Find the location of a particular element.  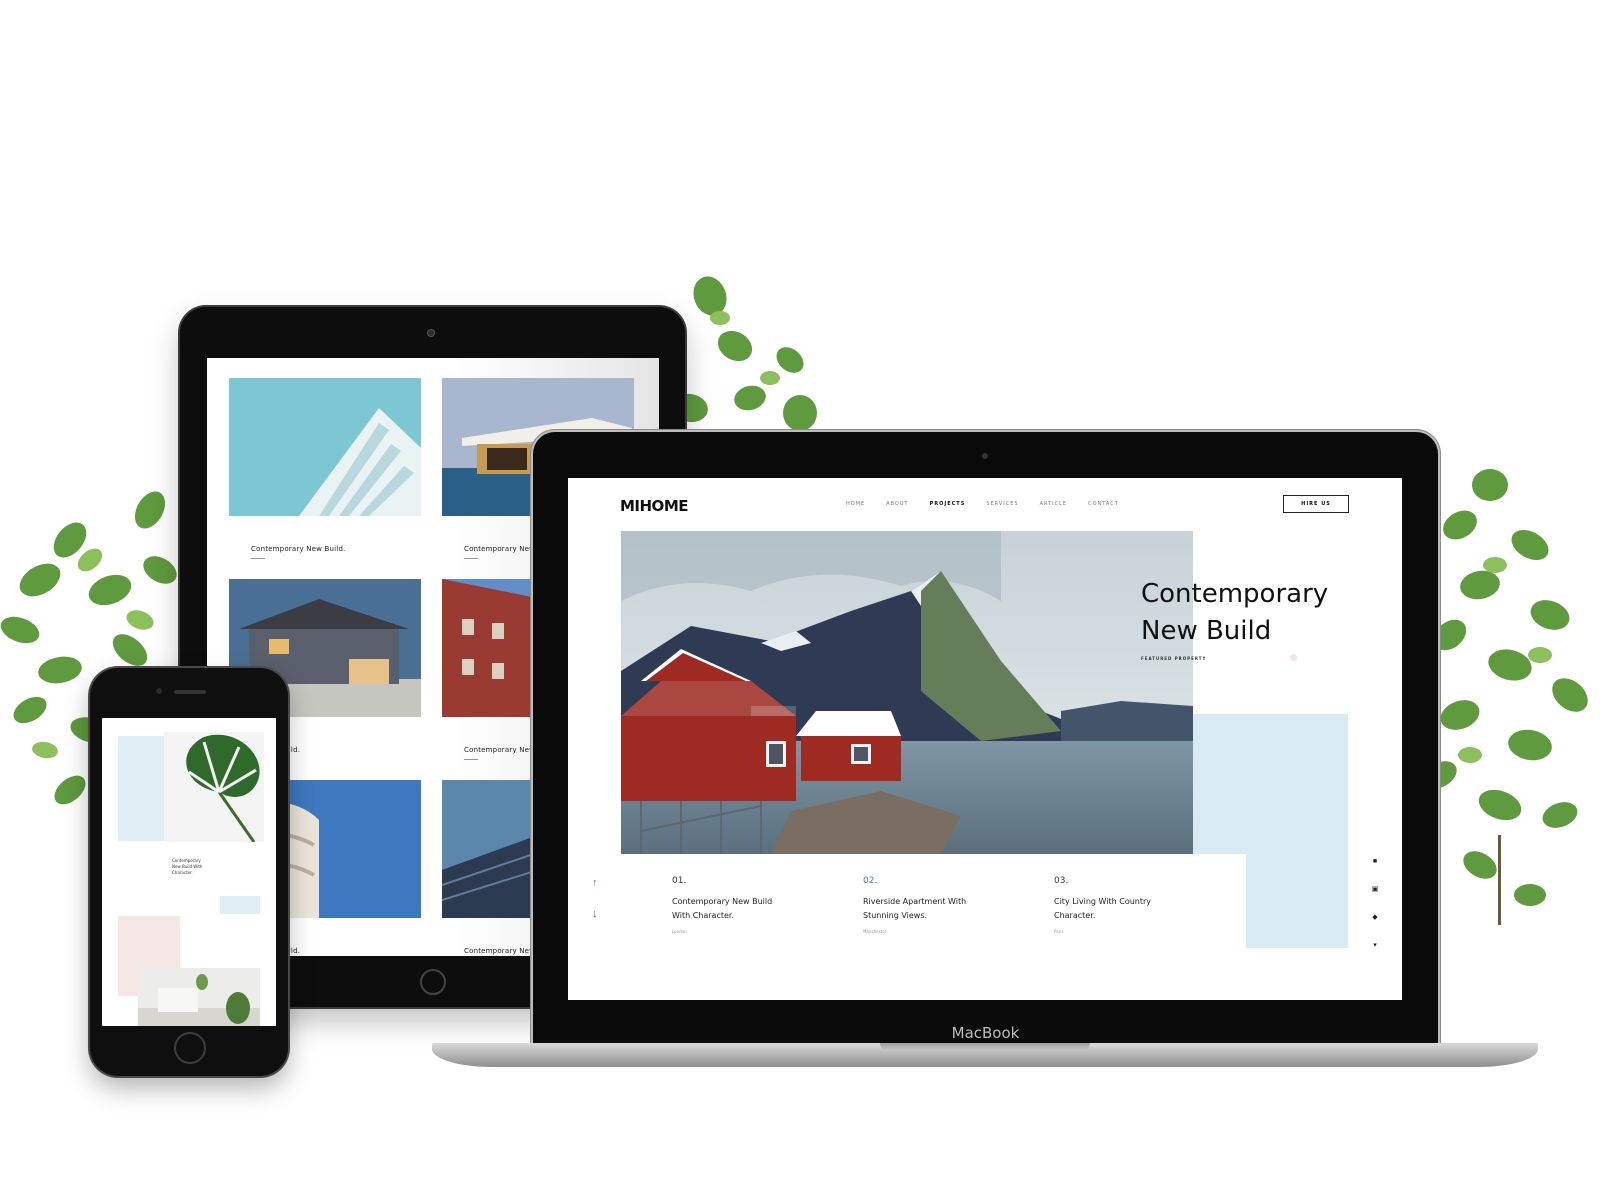

arrow-down-icon: ↓ is located at coordinates (595, 914).